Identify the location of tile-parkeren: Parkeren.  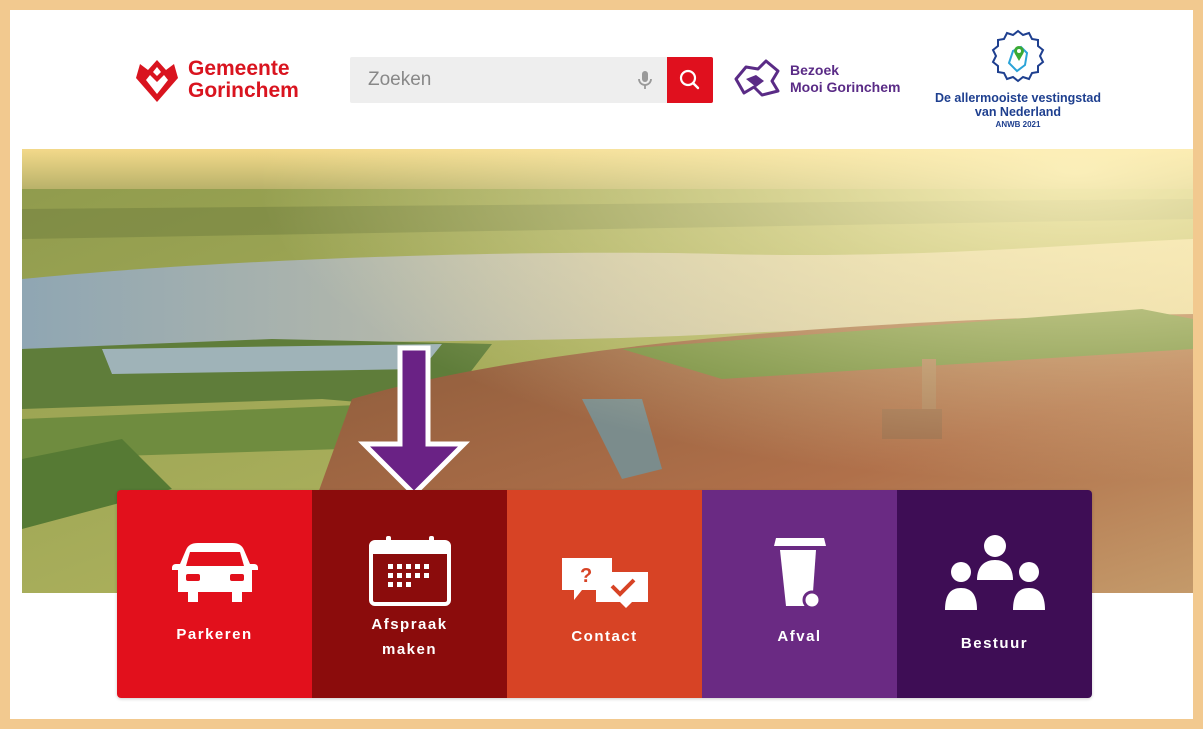
(214, 594).